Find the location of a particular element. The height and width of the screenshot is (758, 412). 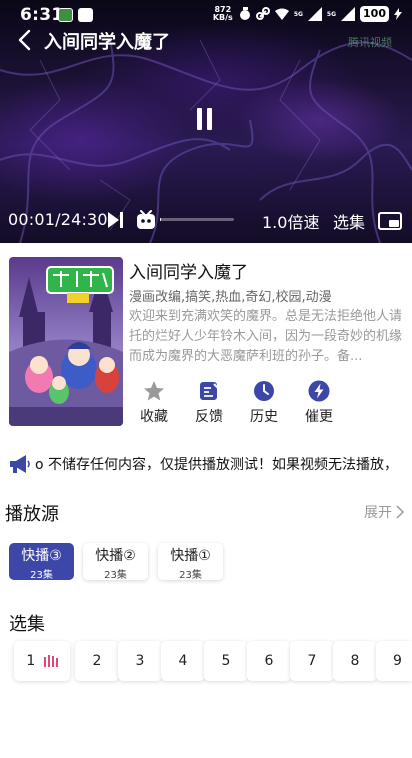

now-playing-icon is located at coordinates (50, 661).